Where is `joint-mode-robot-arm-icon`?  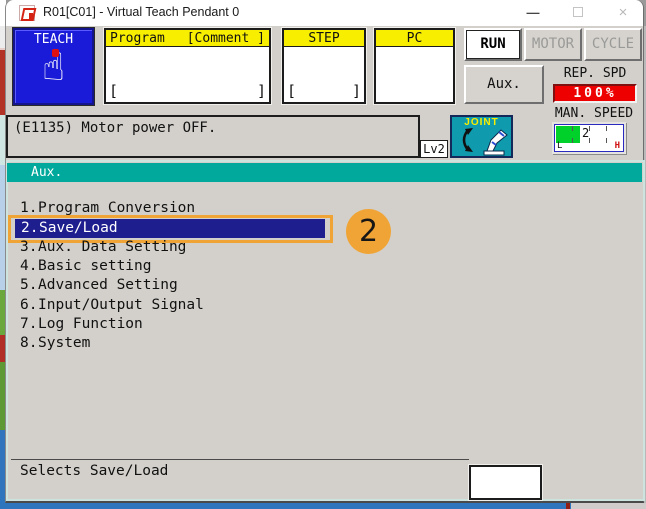
joint-mode-robot-arm-icon is located at coordinates (485, 142).